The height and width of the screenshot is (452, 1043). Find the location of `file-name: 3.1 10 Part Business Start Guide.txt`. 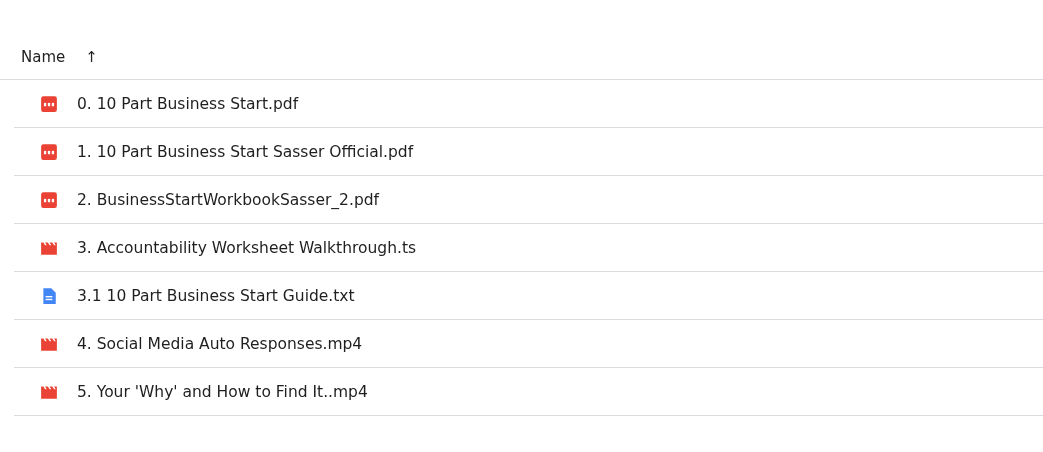

file-name: 3.1 10 Part Business Start Guide.txt is located at coordinates (216, 295).